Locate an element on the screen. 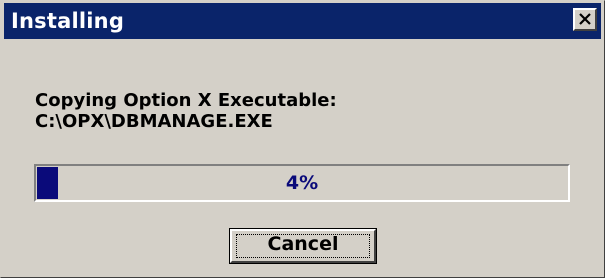 This screenshot has height=278, width=605. cancel-button: Cancel is located at coordinates (303, 246).